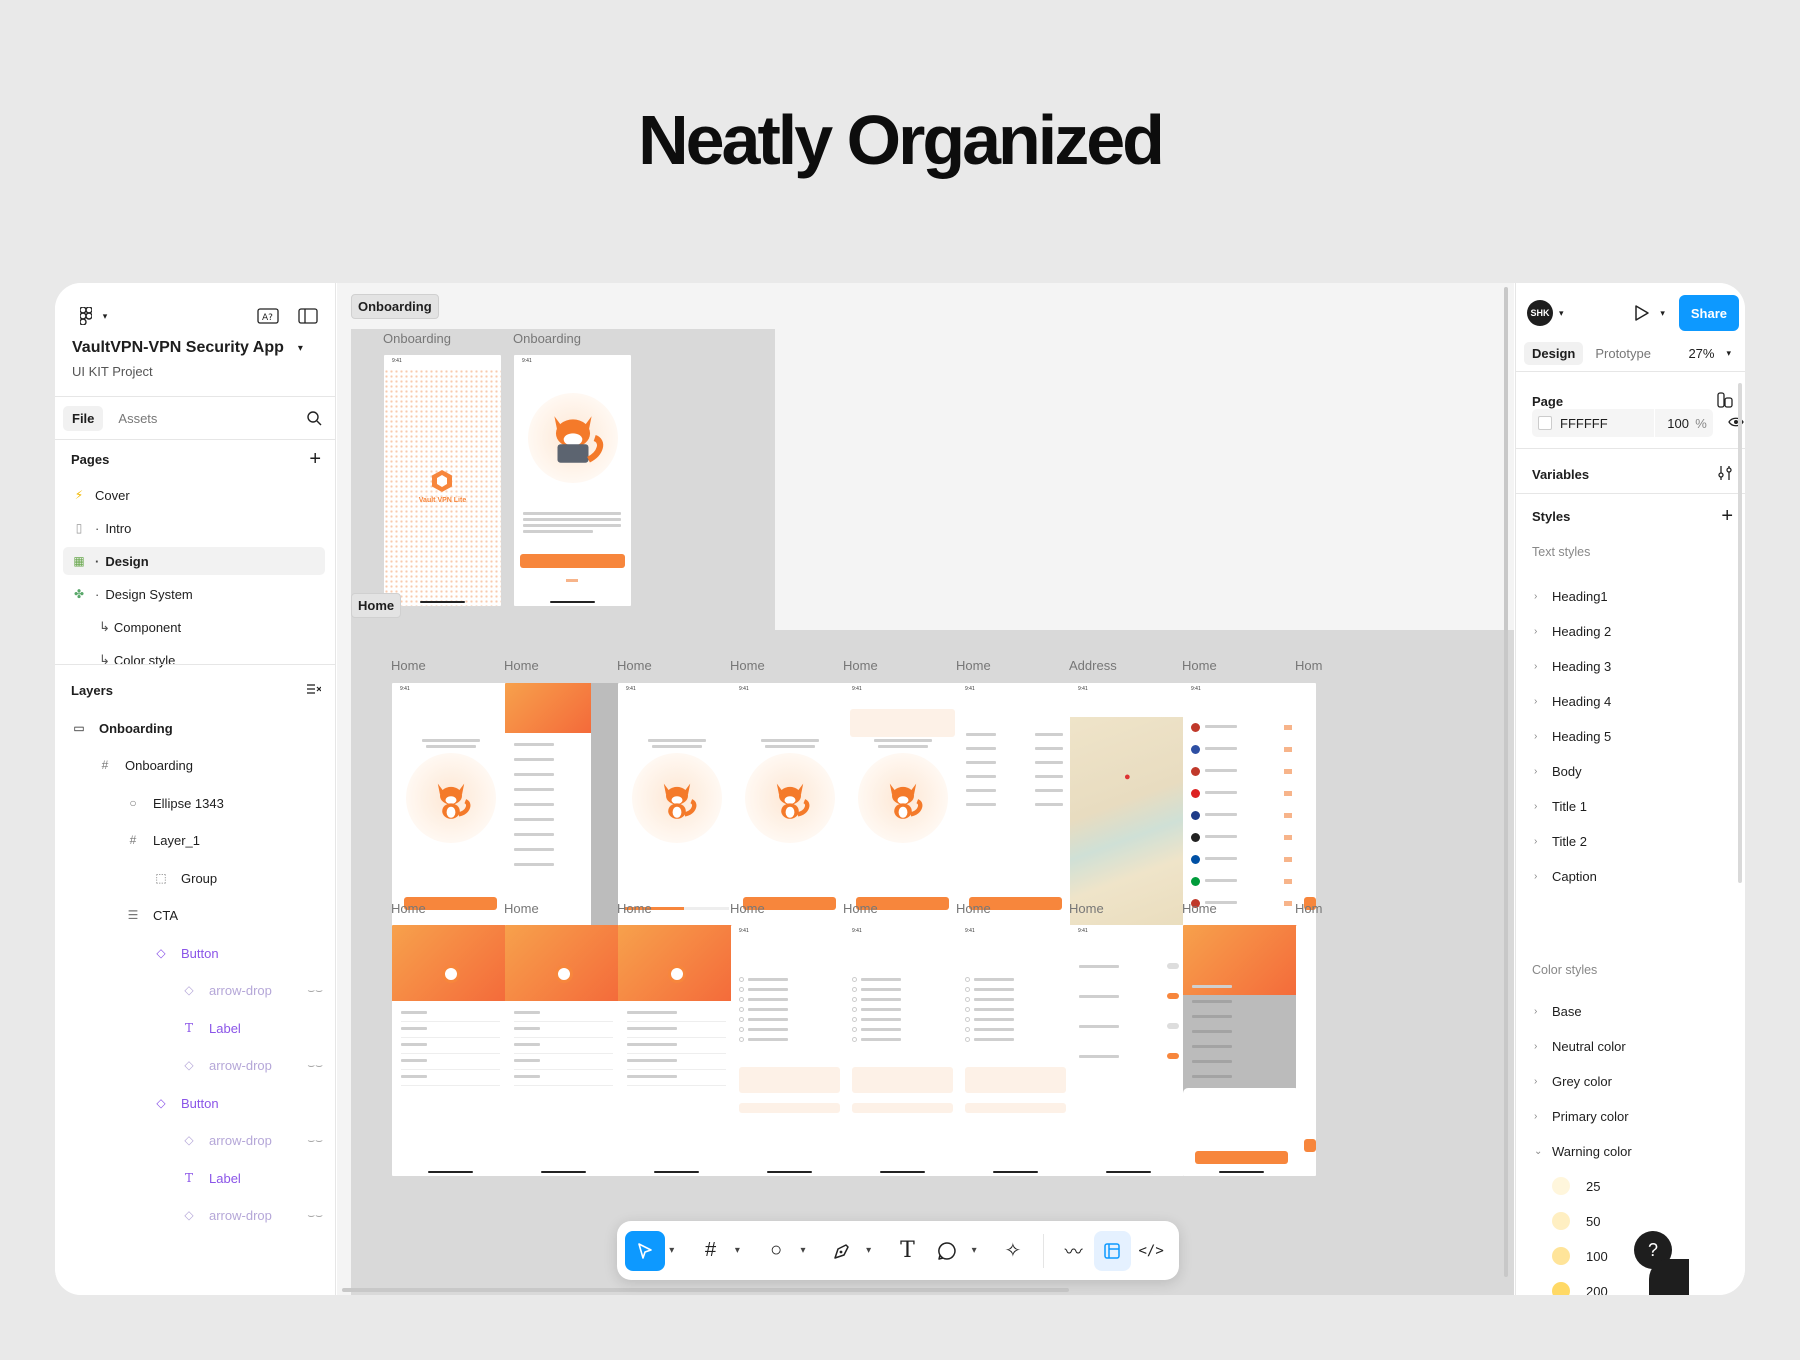 Image resolution: width=1800 pixels, height=1360 pixels. What do you see at coordinates (1241, 1050) in the screenshot?
I see `screen-share` at bounding box center [1241, 1050].